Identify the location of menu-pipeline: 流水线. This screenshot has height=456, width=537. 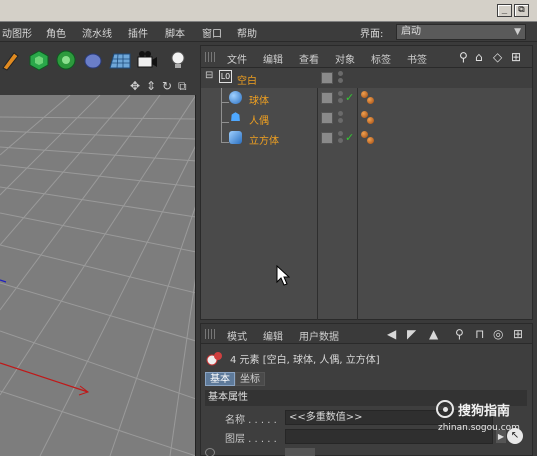
(97, 32).